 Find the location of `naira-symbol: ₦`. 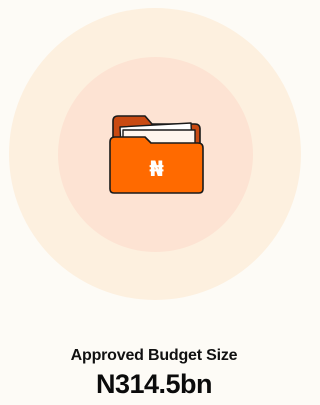

naira-symbol: ₦ is located at coordinates (156, 169).